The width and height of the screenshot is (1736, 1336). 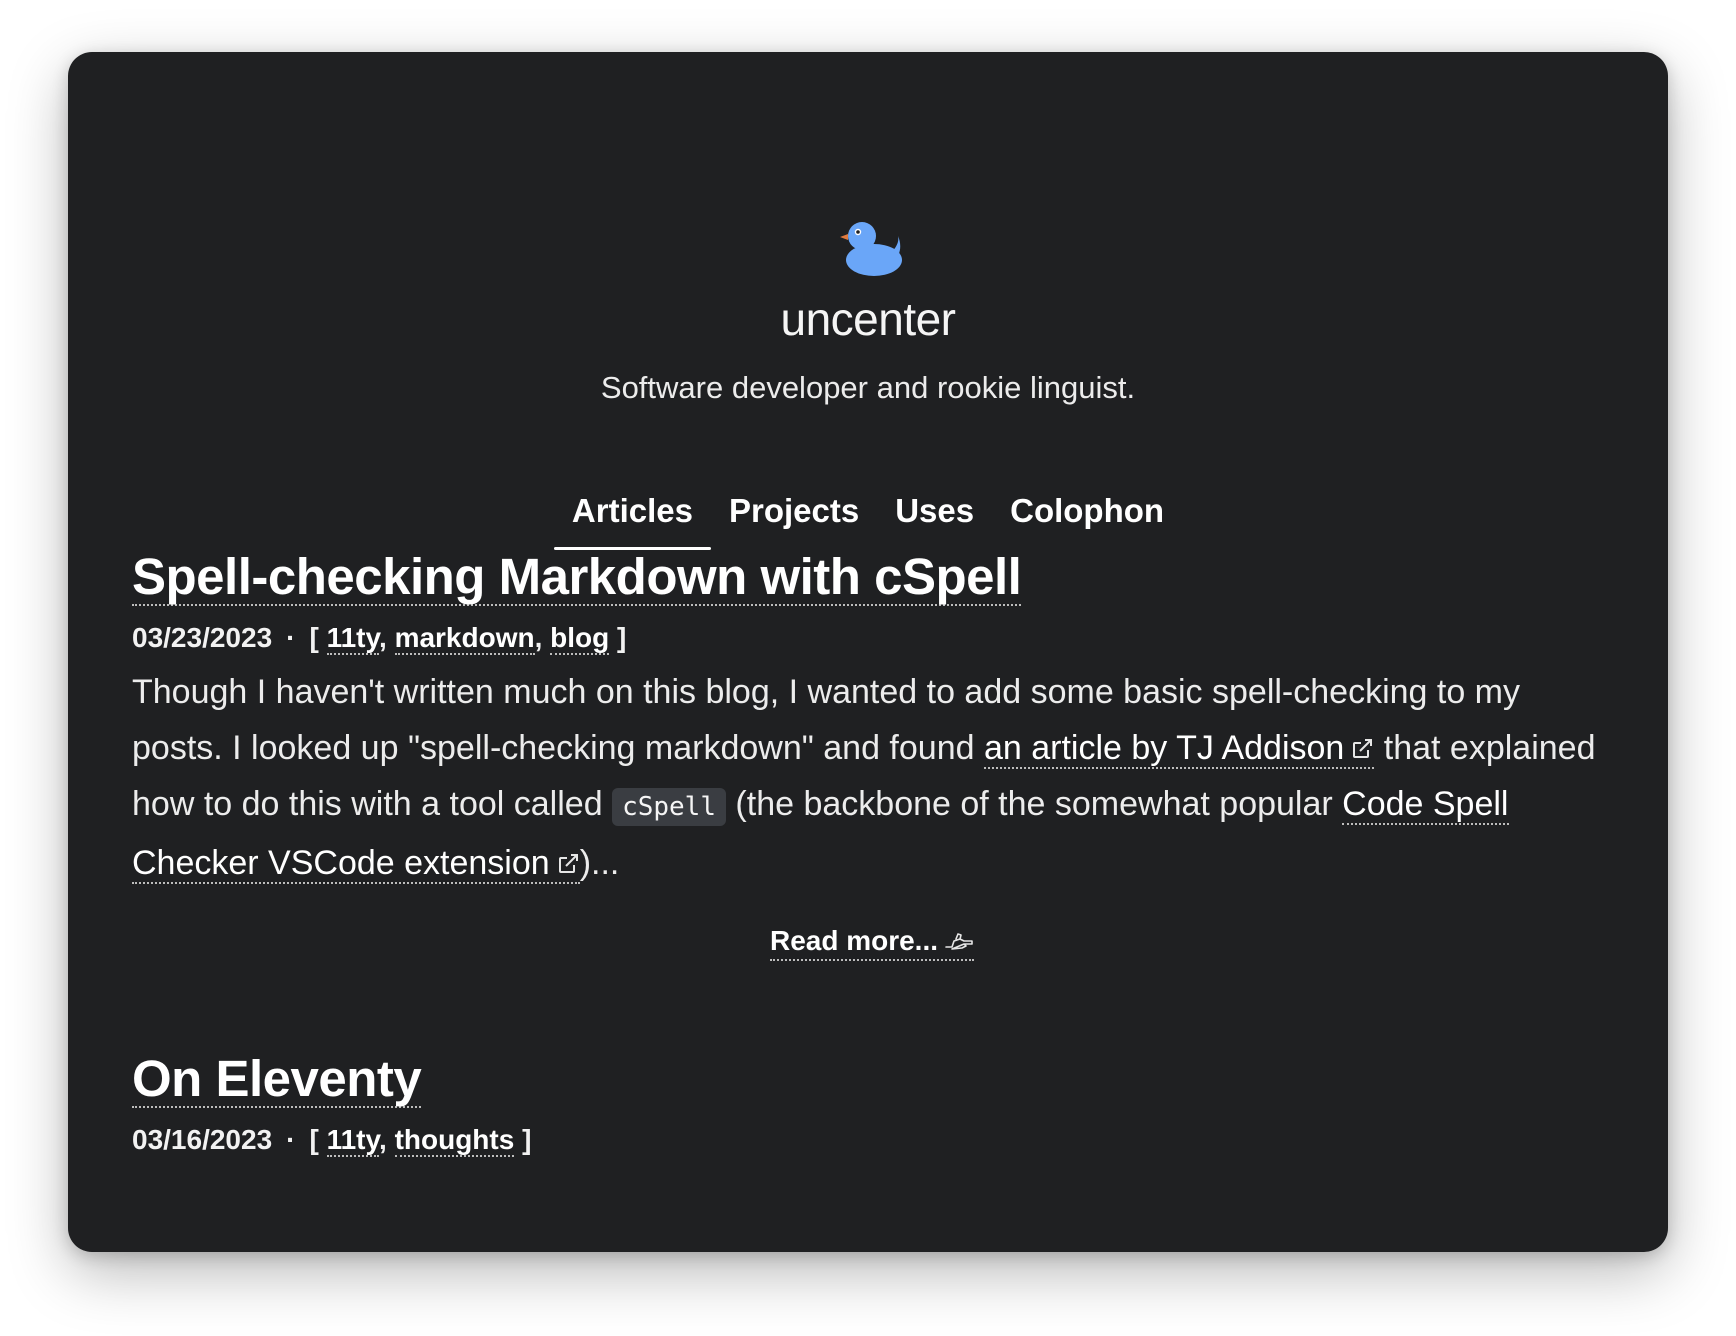 What do you see at coordinates (669, 806) in the screenshot?
I see `inline-code: cSpell` at bounding box center [669, 806].